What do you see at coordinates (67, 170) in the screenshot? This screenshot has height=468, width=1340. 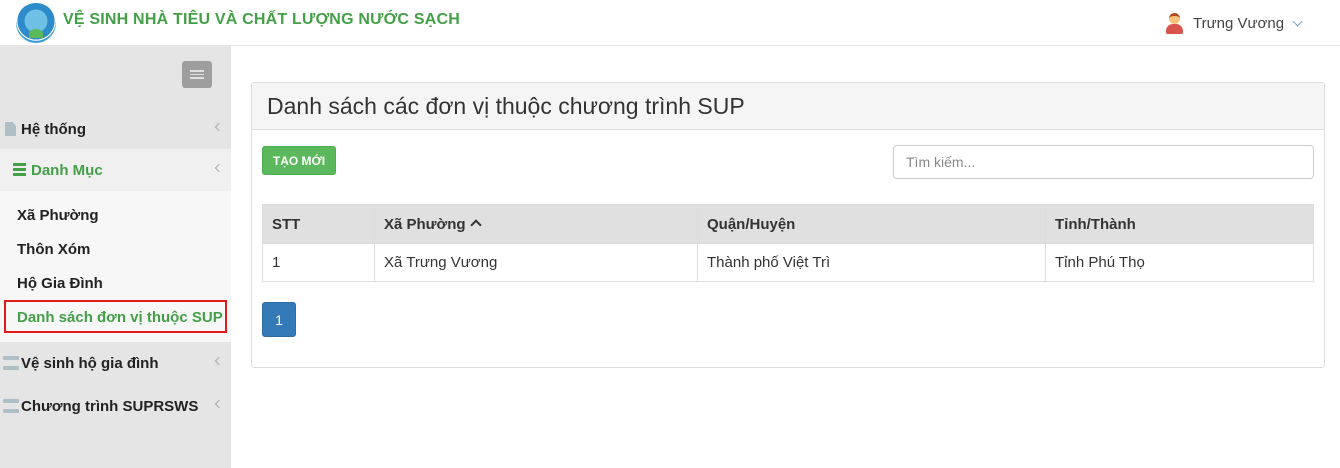 I see `sidebar-item-label: Danh Mục` at bounding box center [67, 170].